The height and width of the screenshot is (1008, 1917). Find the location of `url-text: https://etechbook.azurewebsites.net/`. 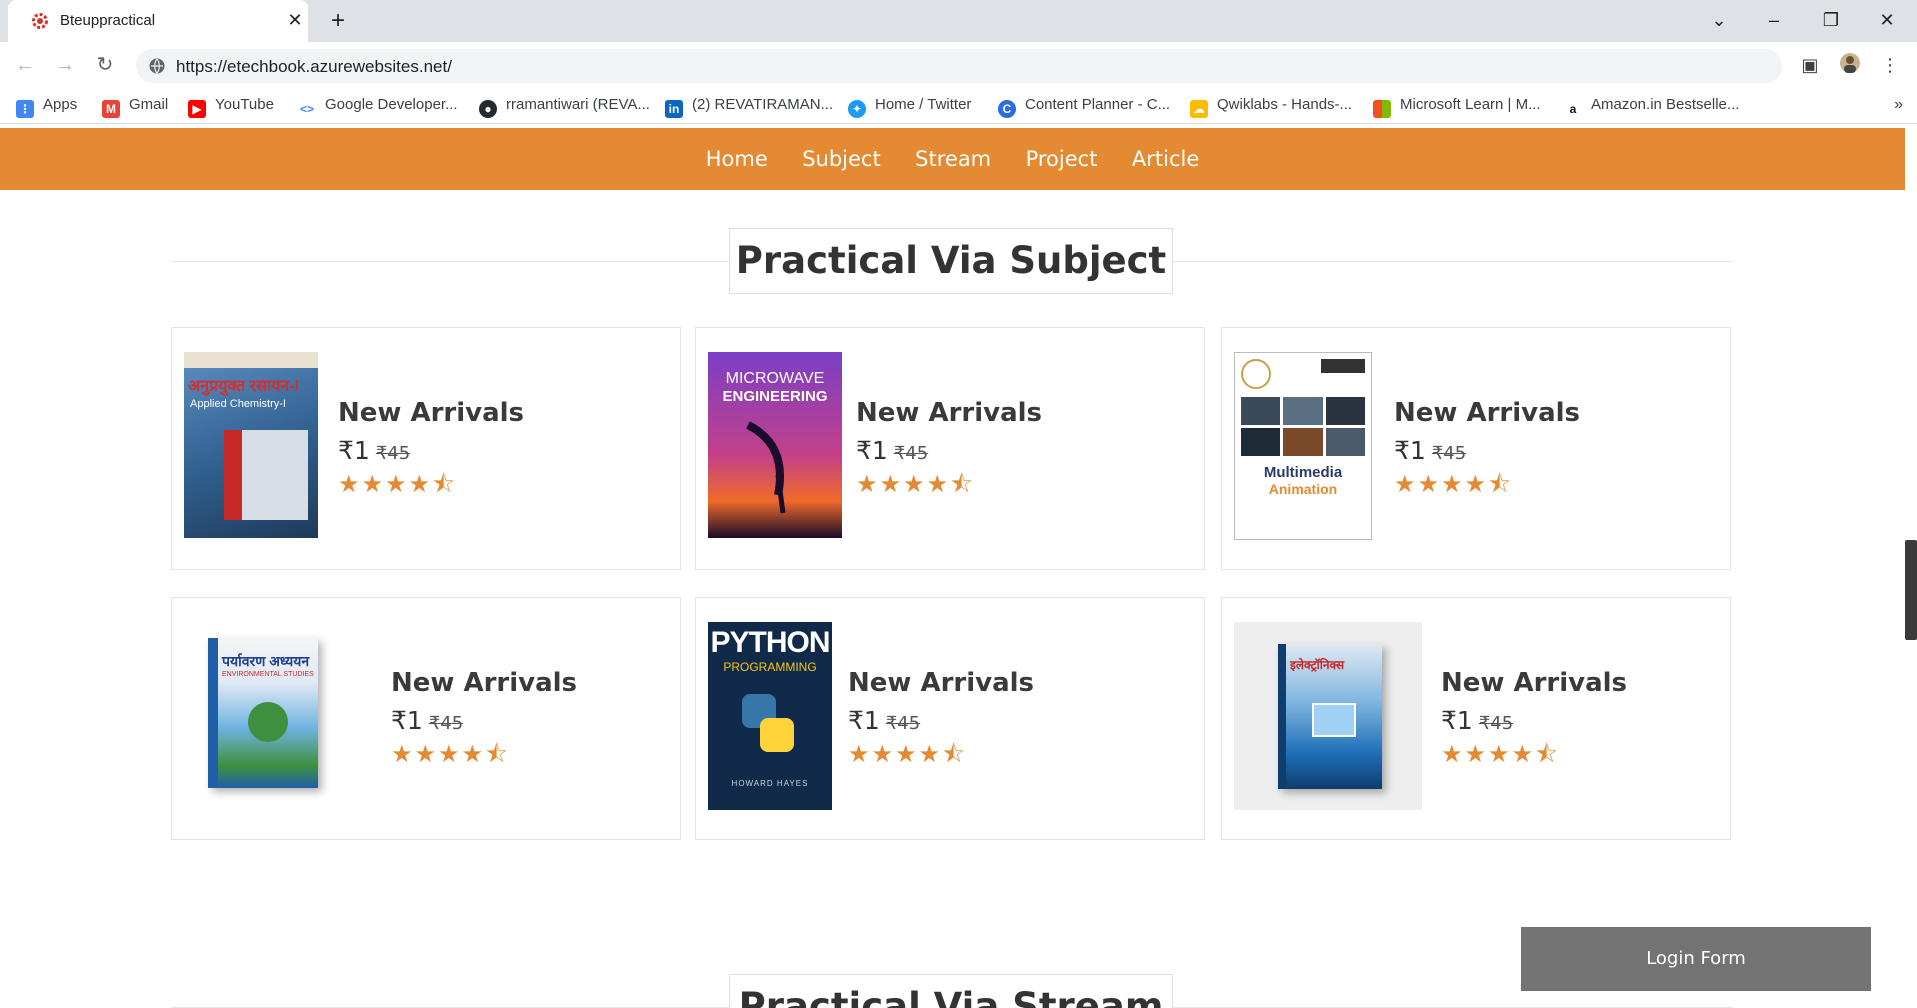

url-text: https://etechbook.azurewebsites.net/ is located at coordinates (314, 67).